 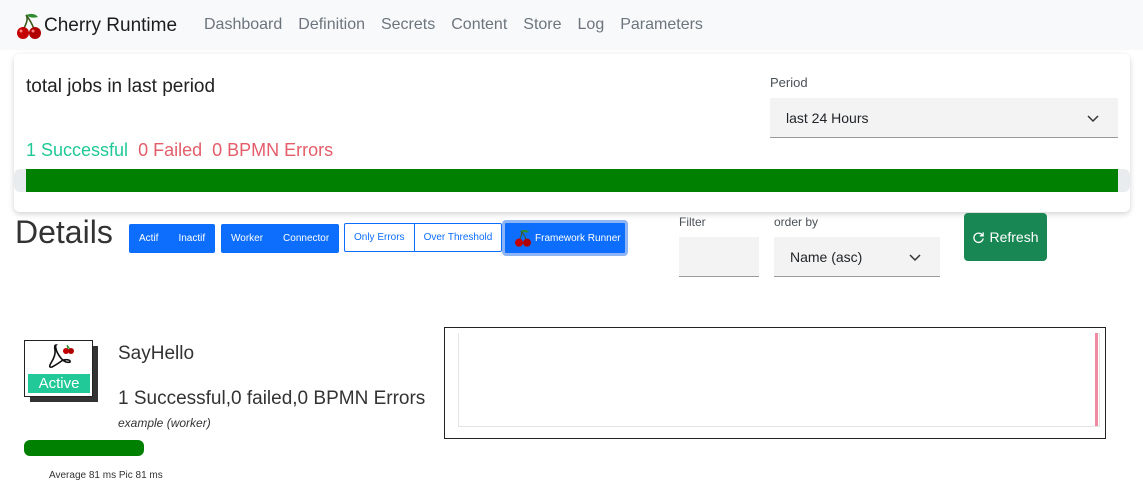 I want to click on cherry-icon, so click(x=523, y=238).